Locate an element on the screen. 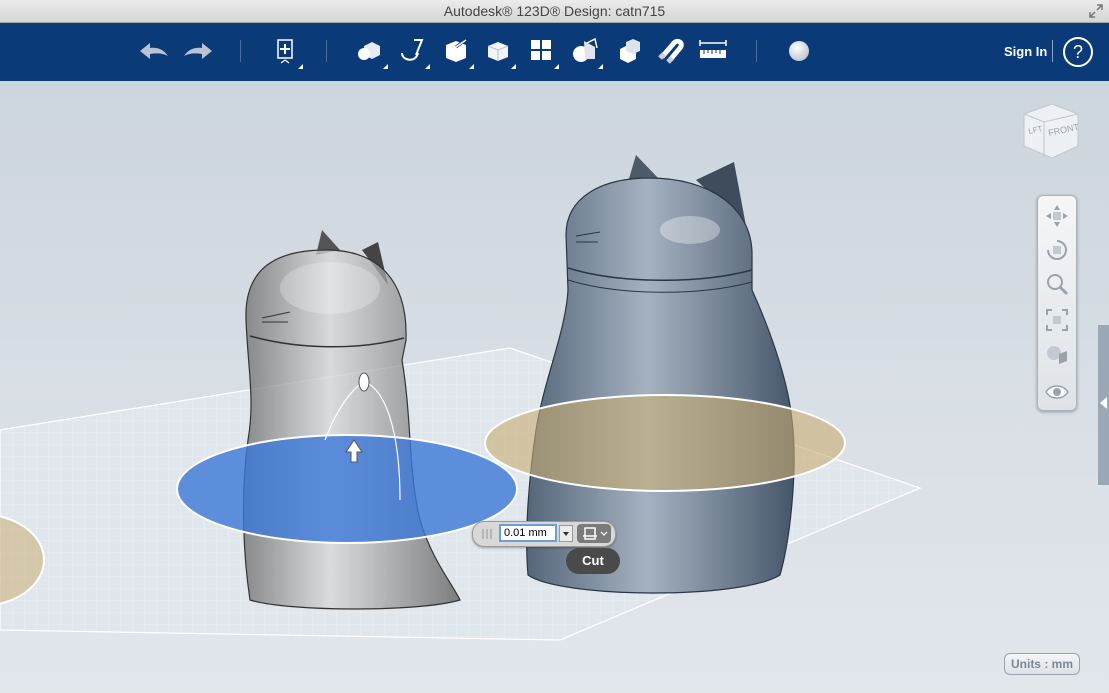 The width and height of the screenshot is (1109, 693). window-title: Autodesk® 123D® Design: catn715 is located at coordinates (554, 11).